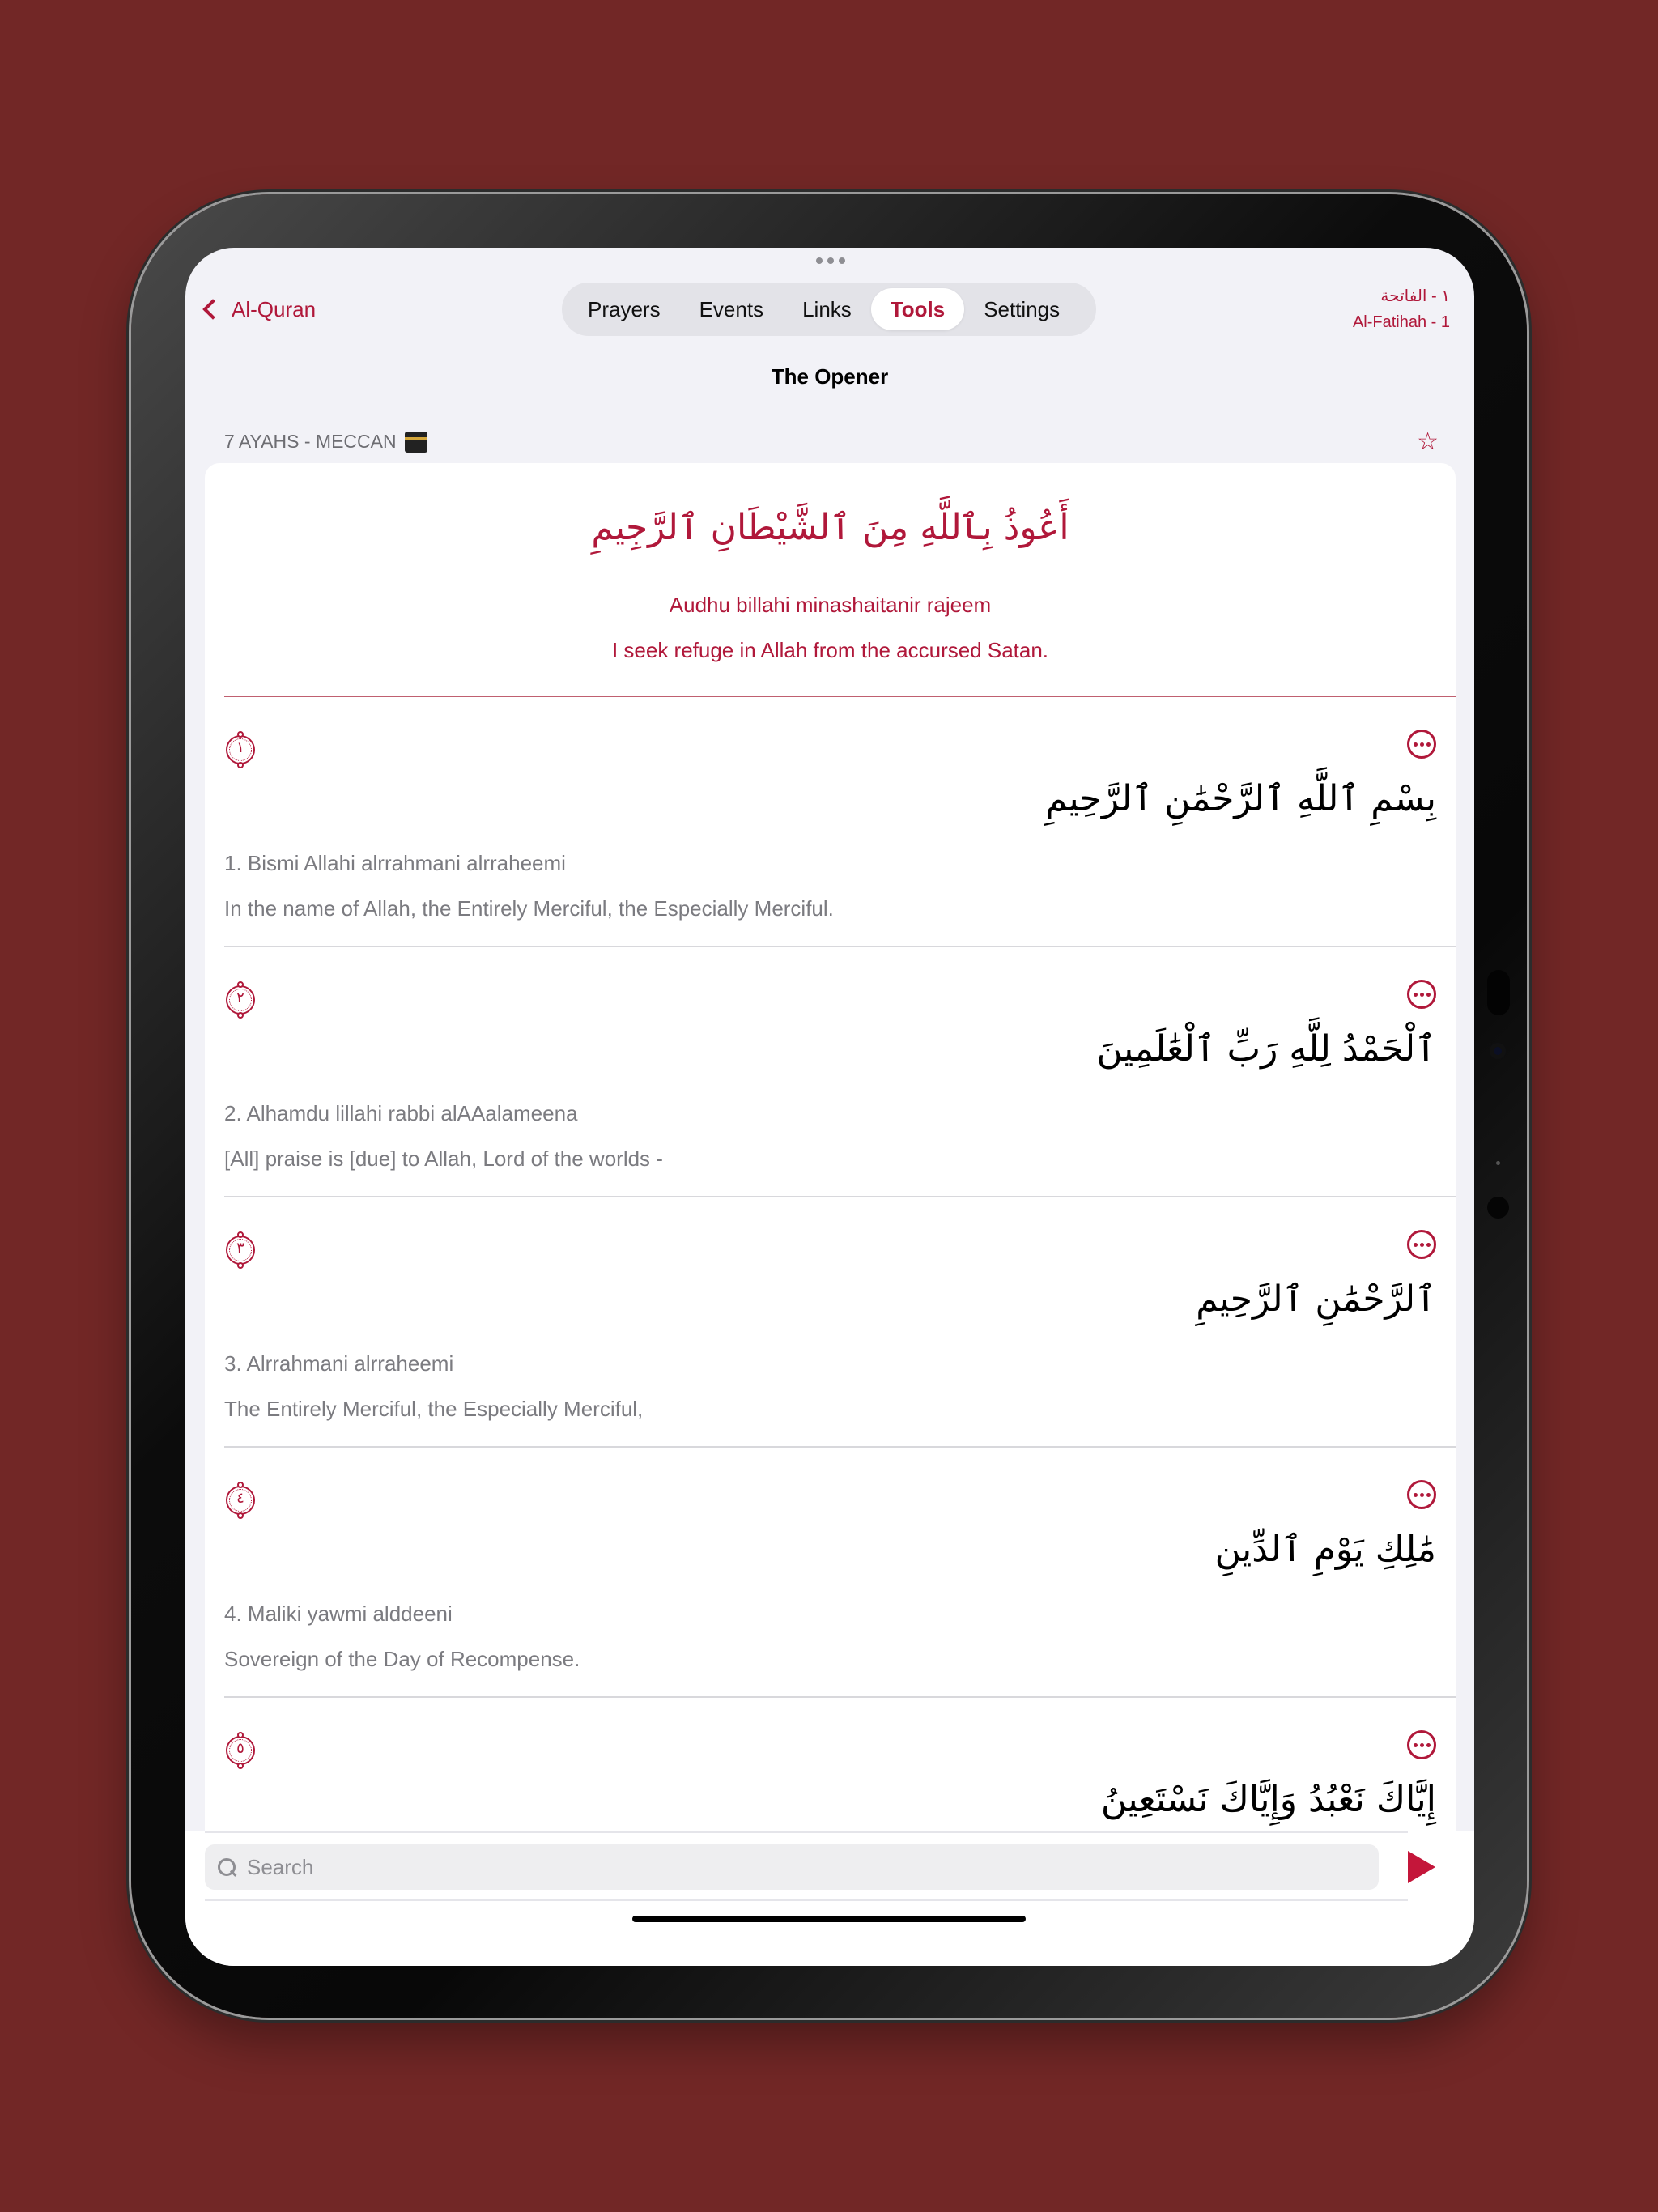 The image size is (1658, 2212). I want to click on tab-events: Events, so click(732, 309).